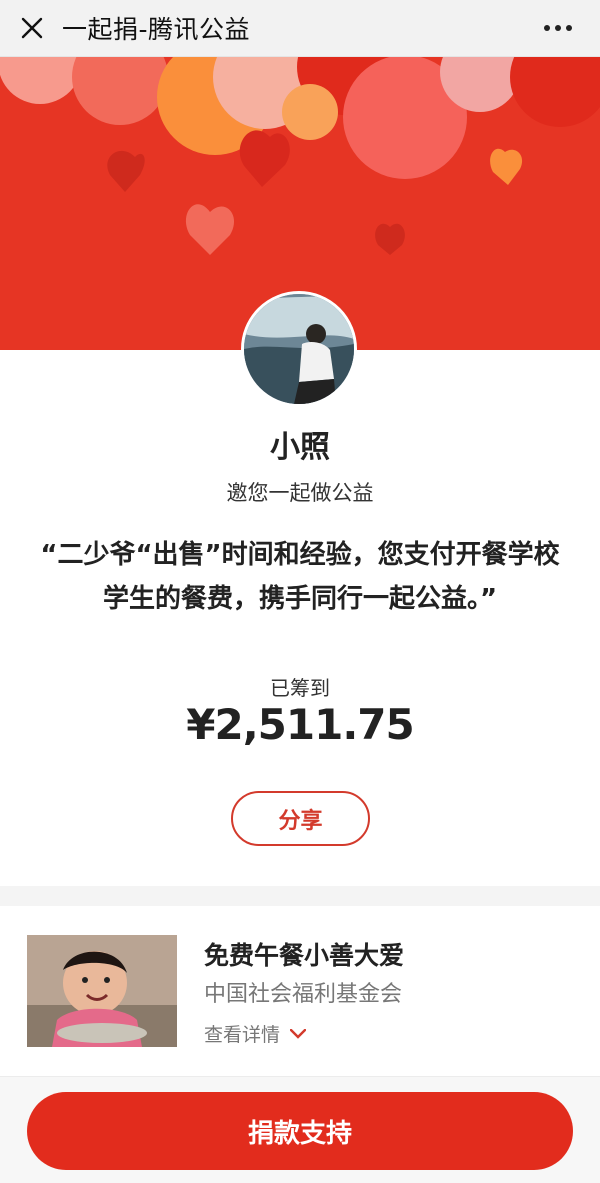 Image resolution: width=600 pixels, height=1183 pixels. What do you see at coordinates (300, 724) in the screenshot?
I see `raised-amount: ¥2,511.75` at bounding box center [300, 724].